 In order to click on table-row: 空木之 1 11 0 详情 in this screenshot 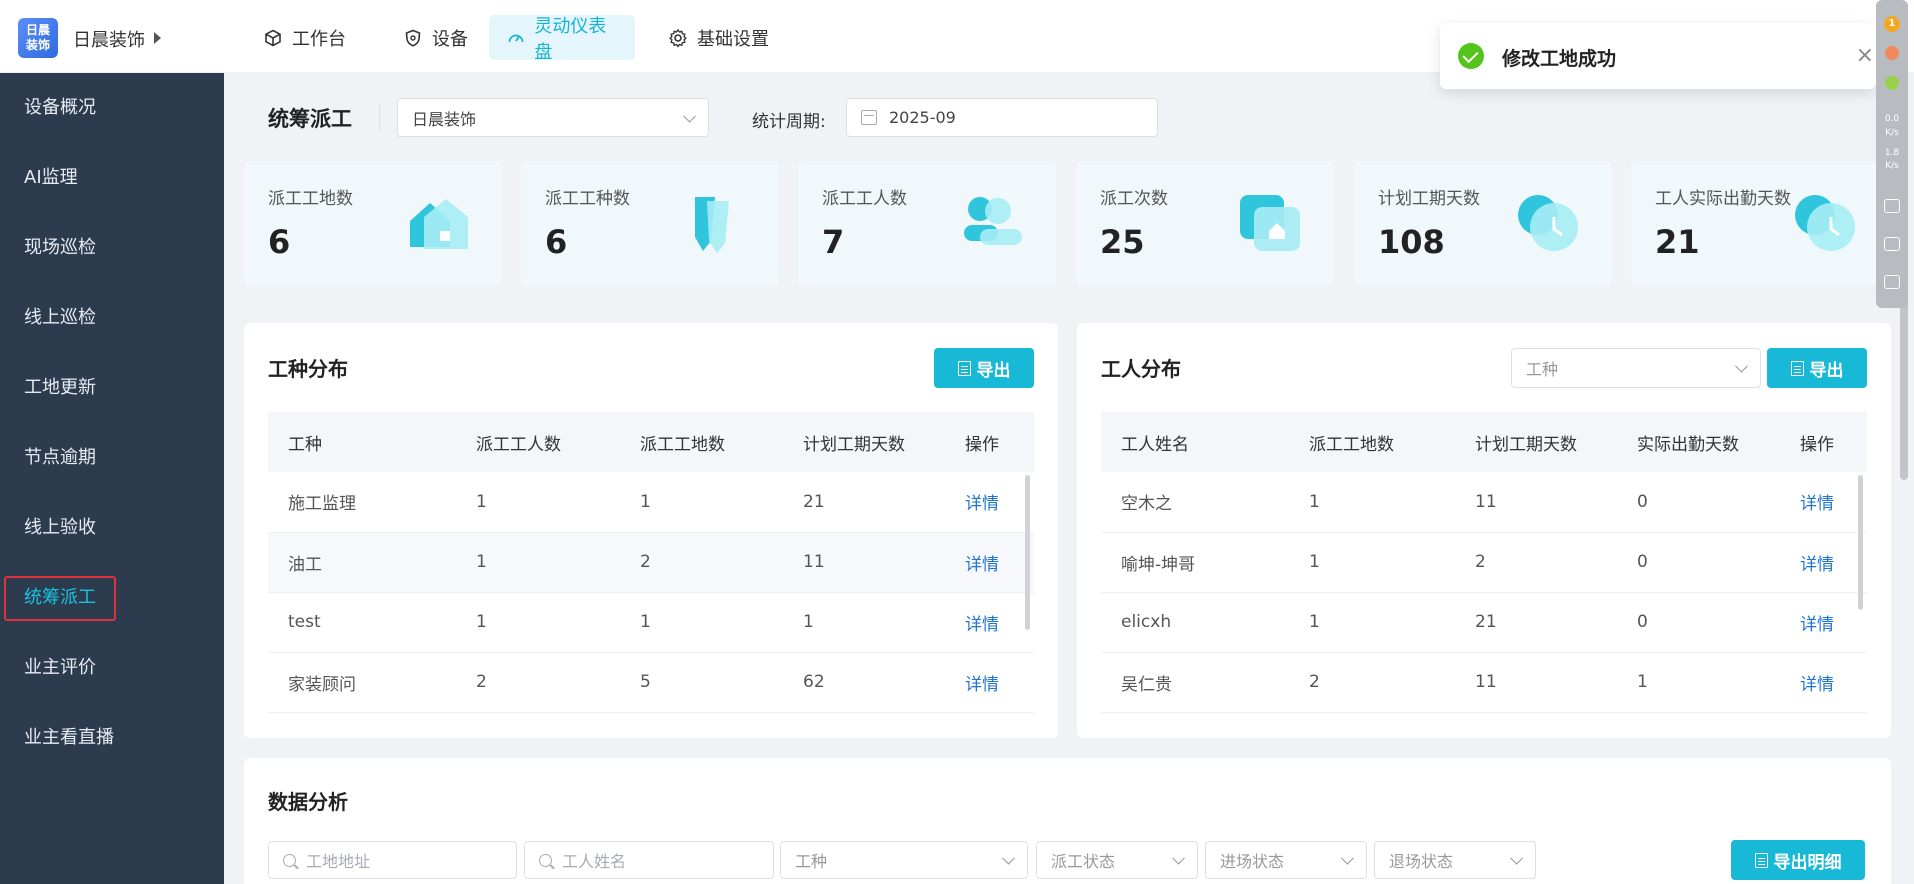, I will do `click(1484, 502)`.